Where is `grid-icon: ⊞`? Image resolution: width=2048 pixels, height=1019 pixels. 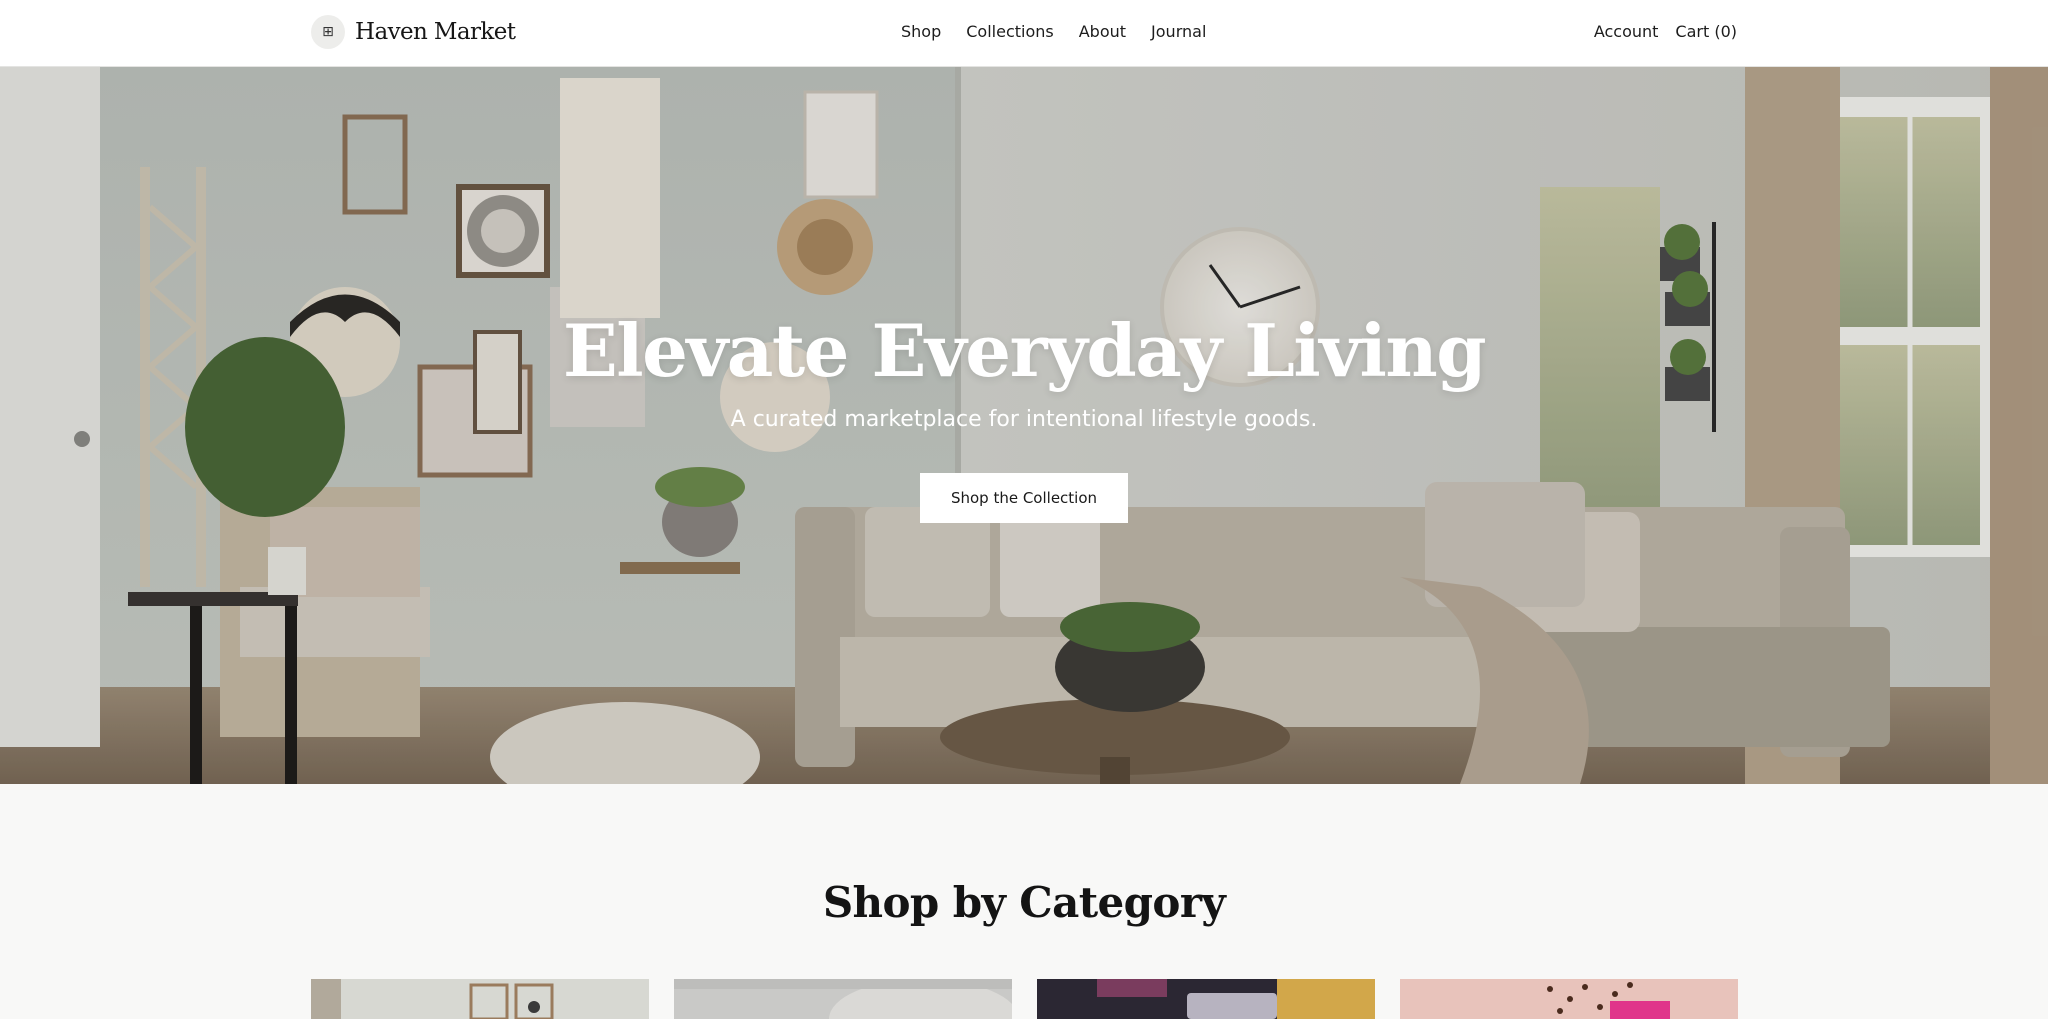 grid-icon: ⊞ is located at coordinates (328, 32).